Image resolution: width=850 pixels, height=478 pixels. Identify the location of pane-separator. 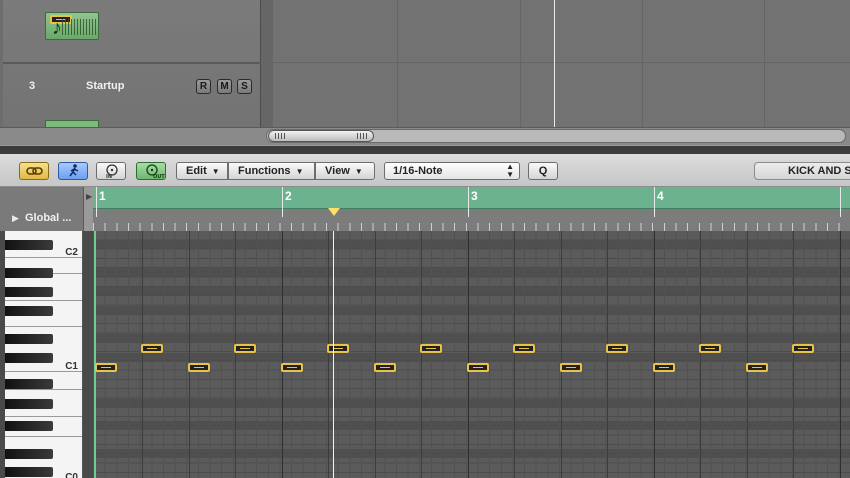
(425, 149).